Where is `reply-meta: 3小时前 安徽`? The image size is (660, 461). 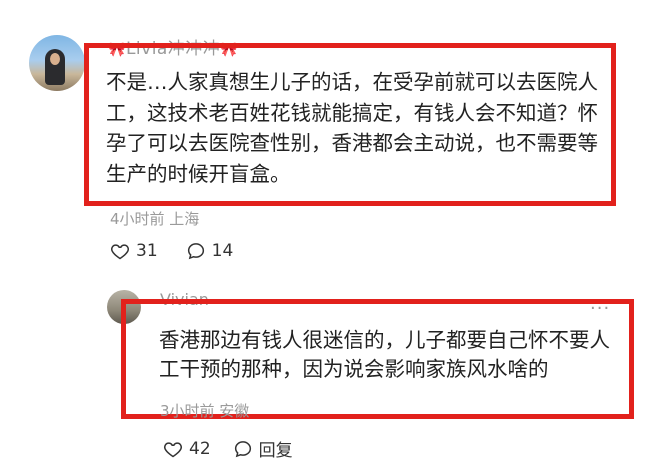 reply-meta: 3小时前 安徽 is located at coordinates (205, 411).